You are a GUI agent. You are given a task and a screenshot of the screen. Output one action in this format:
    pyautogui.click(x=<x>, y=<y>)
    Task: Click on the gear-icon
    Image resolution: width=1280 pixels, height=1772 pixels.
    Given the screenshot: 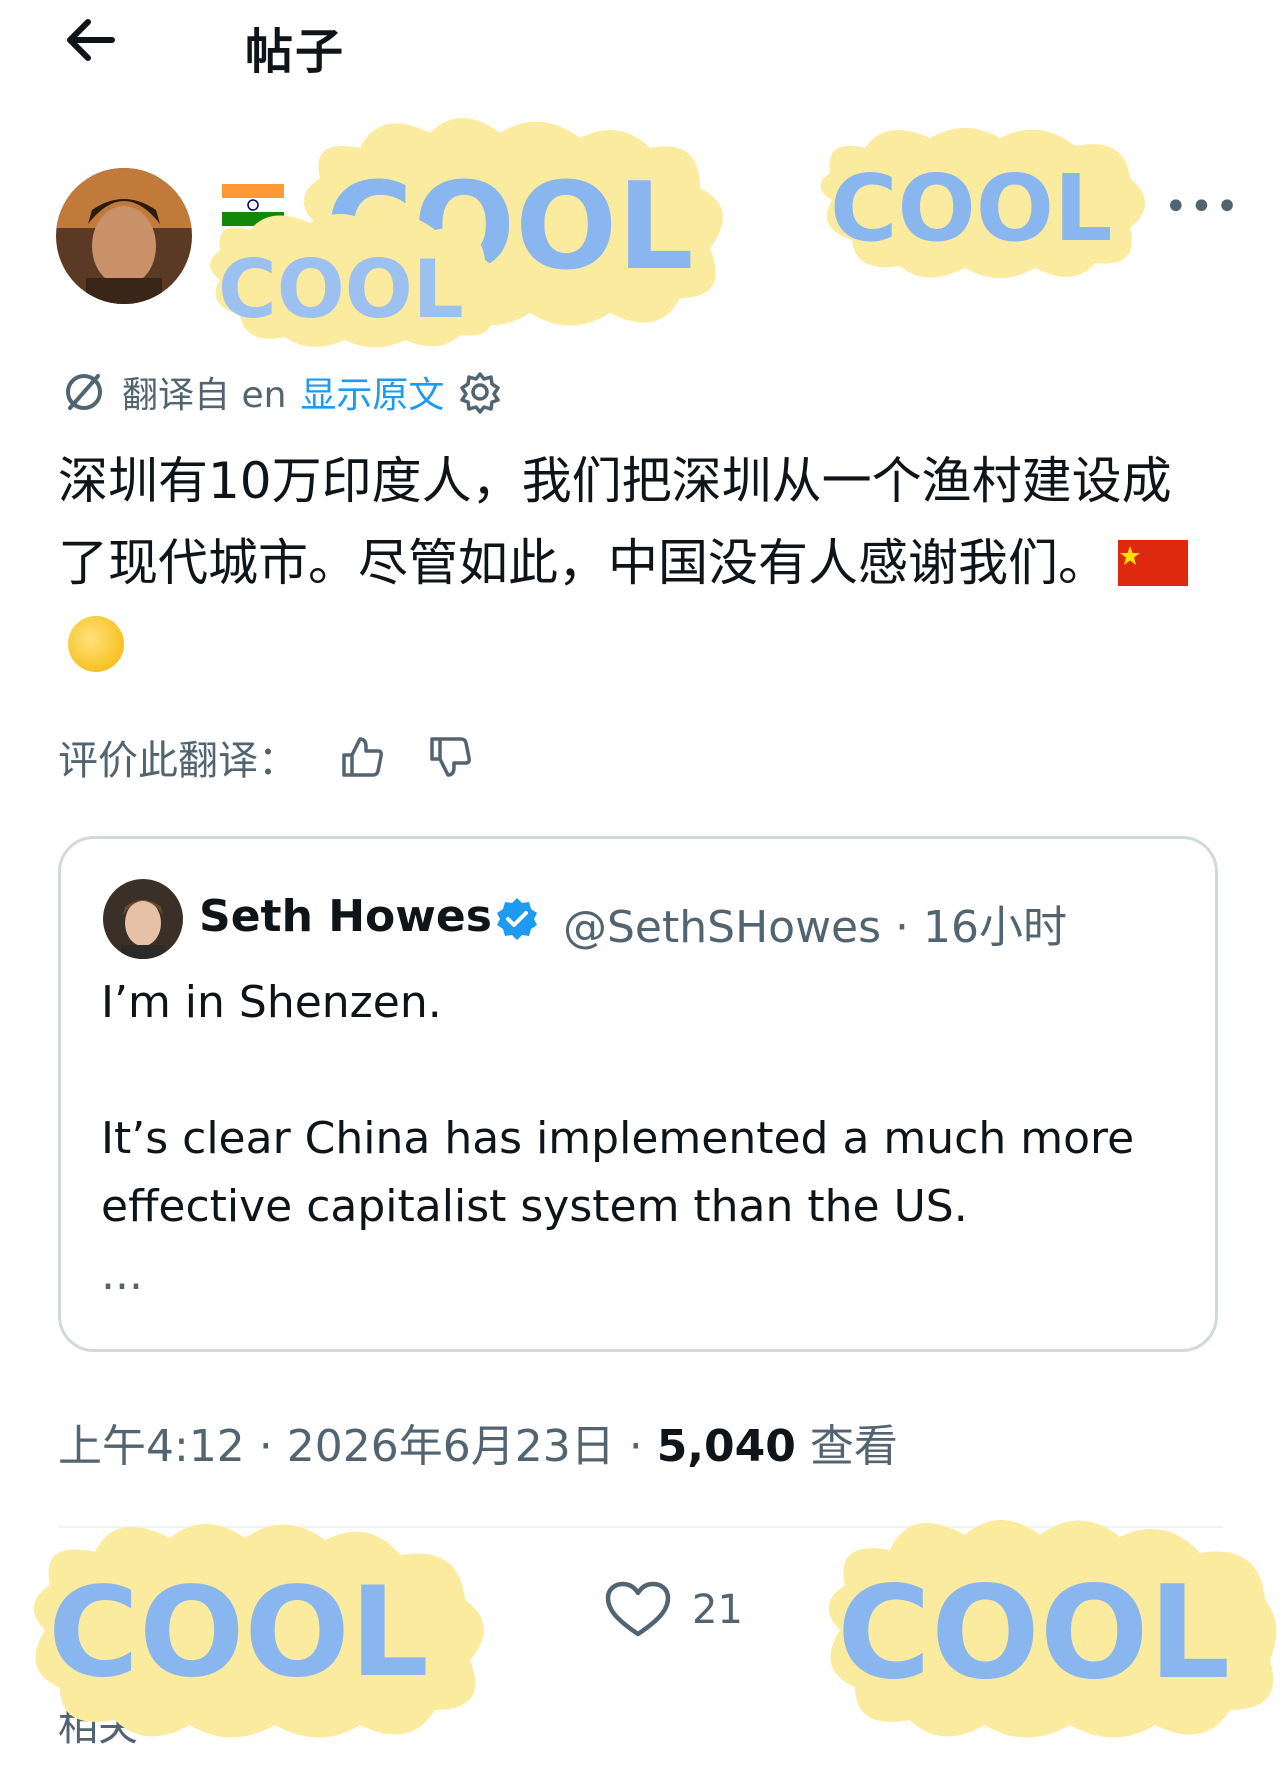 What is the action you would take?
    pyautogui.click(x=480, y=392)
    